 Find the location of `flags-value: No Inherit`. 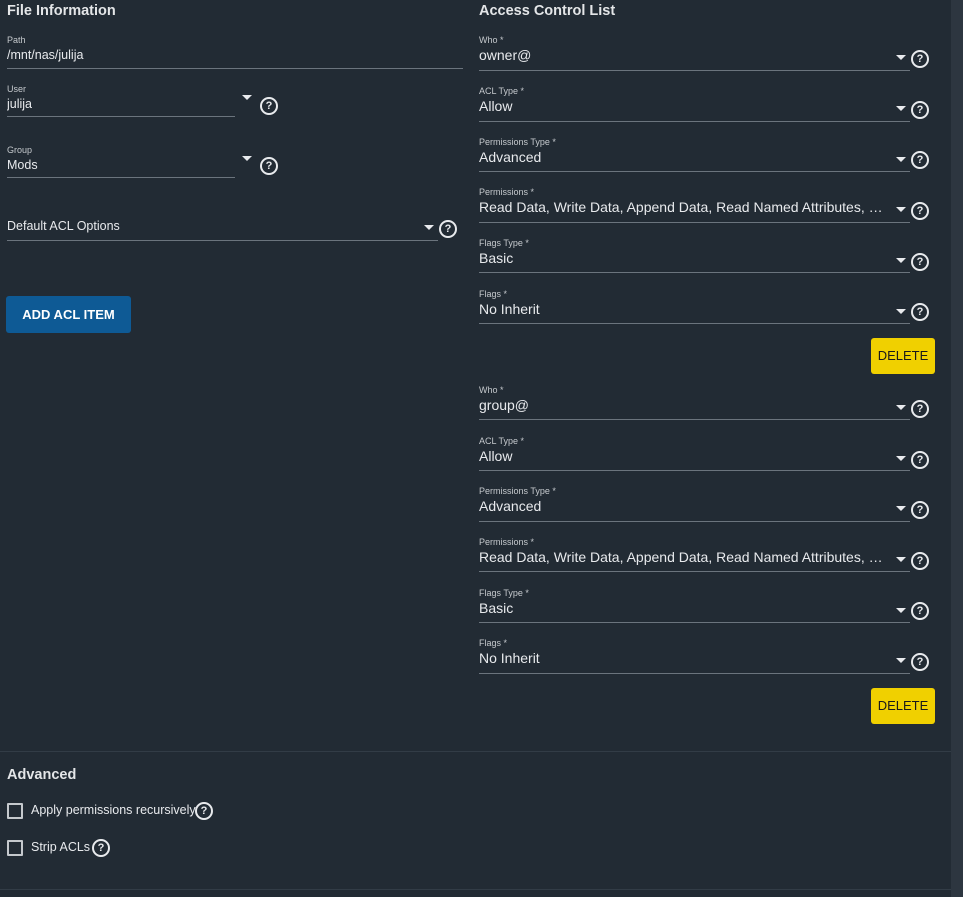

flags-value: No Inherit is located at coordinates (509, 309).